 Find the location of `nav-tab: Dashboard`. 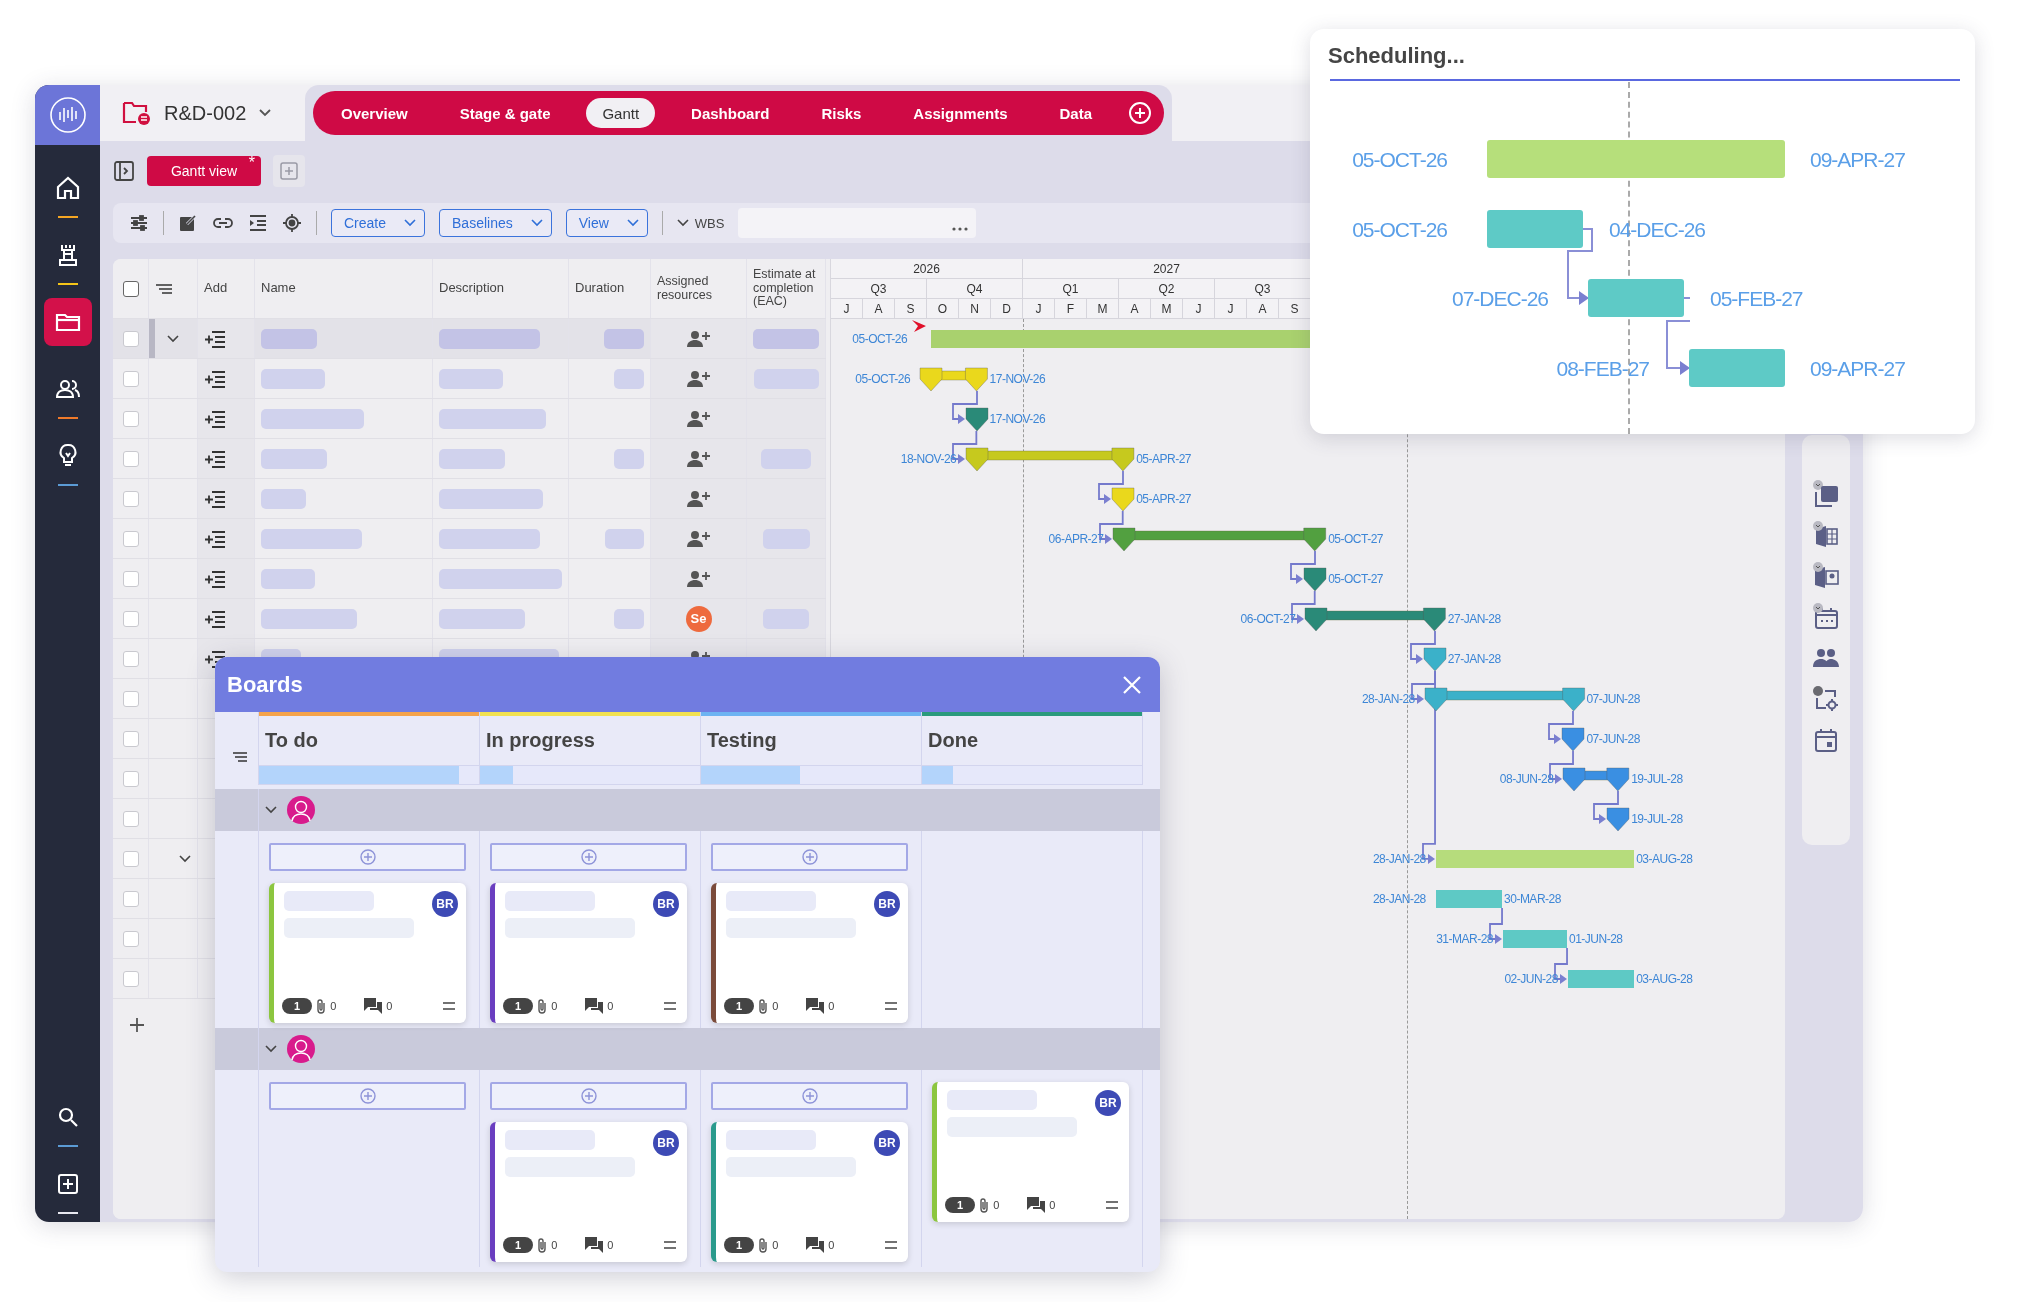

nav-tab: Dashboard is located at coordinates (730, 113).